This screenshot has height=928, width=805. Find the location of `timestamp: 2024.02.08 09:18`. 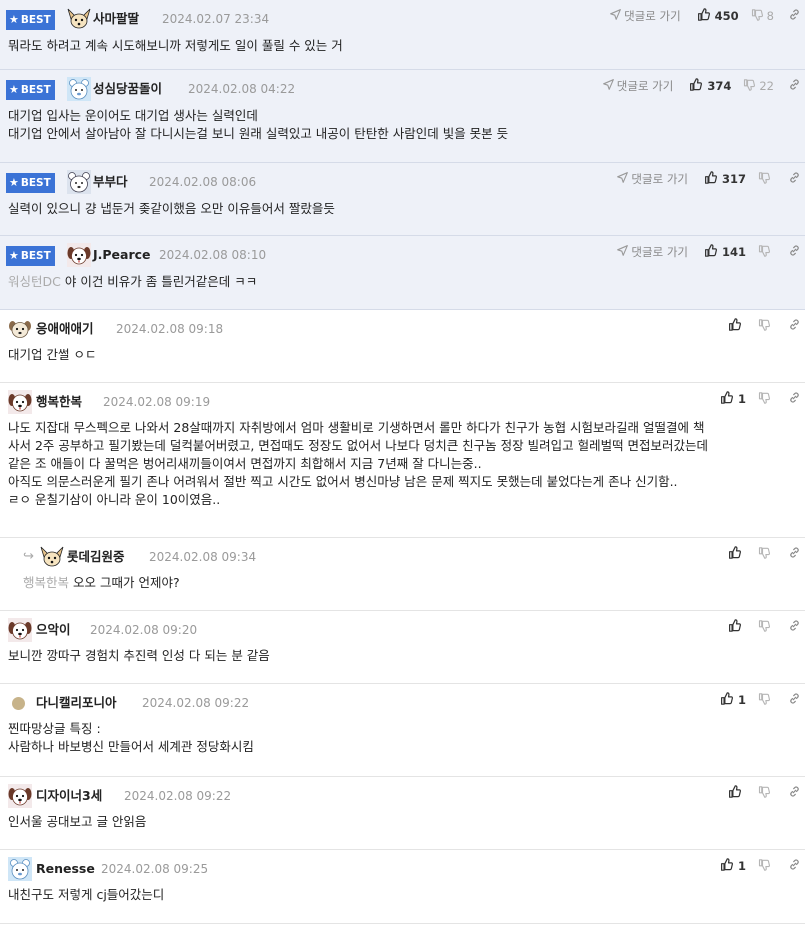

timestamp: 2024.02.08 09:18 is located at coordinates (170, 329).